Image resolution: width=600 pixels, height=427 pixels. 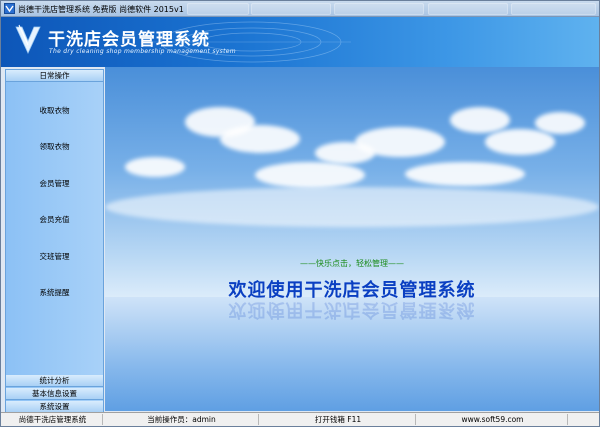 I want to click on sidebar-item-member-recharge: 会员充值, so click(x=54, y=220).